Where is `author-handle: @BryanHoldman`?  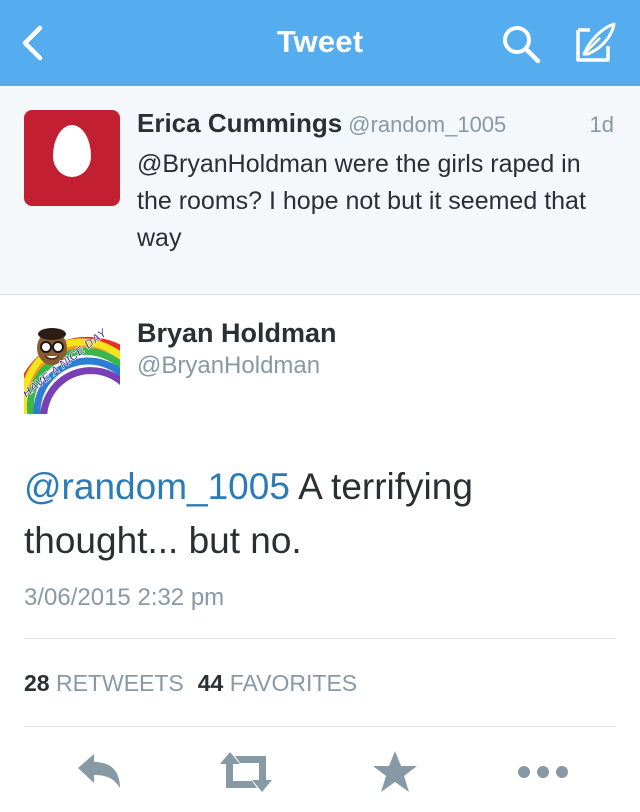
author-handle: @BryanHoldman is located at coordinates (228, 366).